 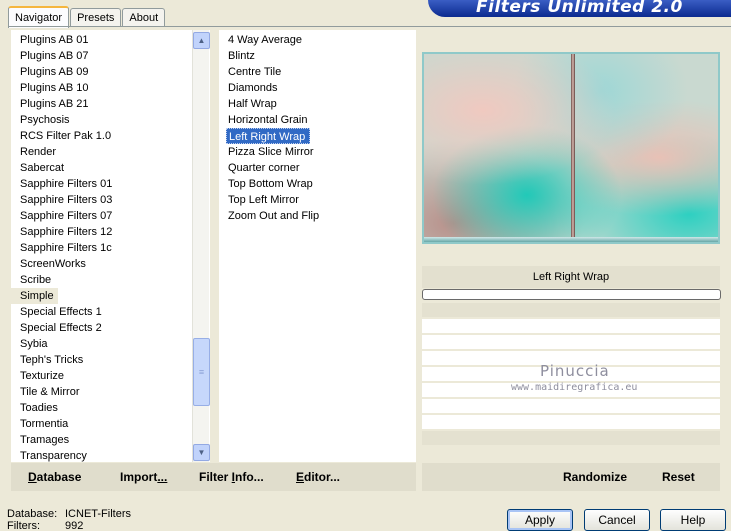 What do you see at coordinates (269, 200) in the screenshot?
I see `filter-item: Top Left Mirror` at bounding box center [269, 200].